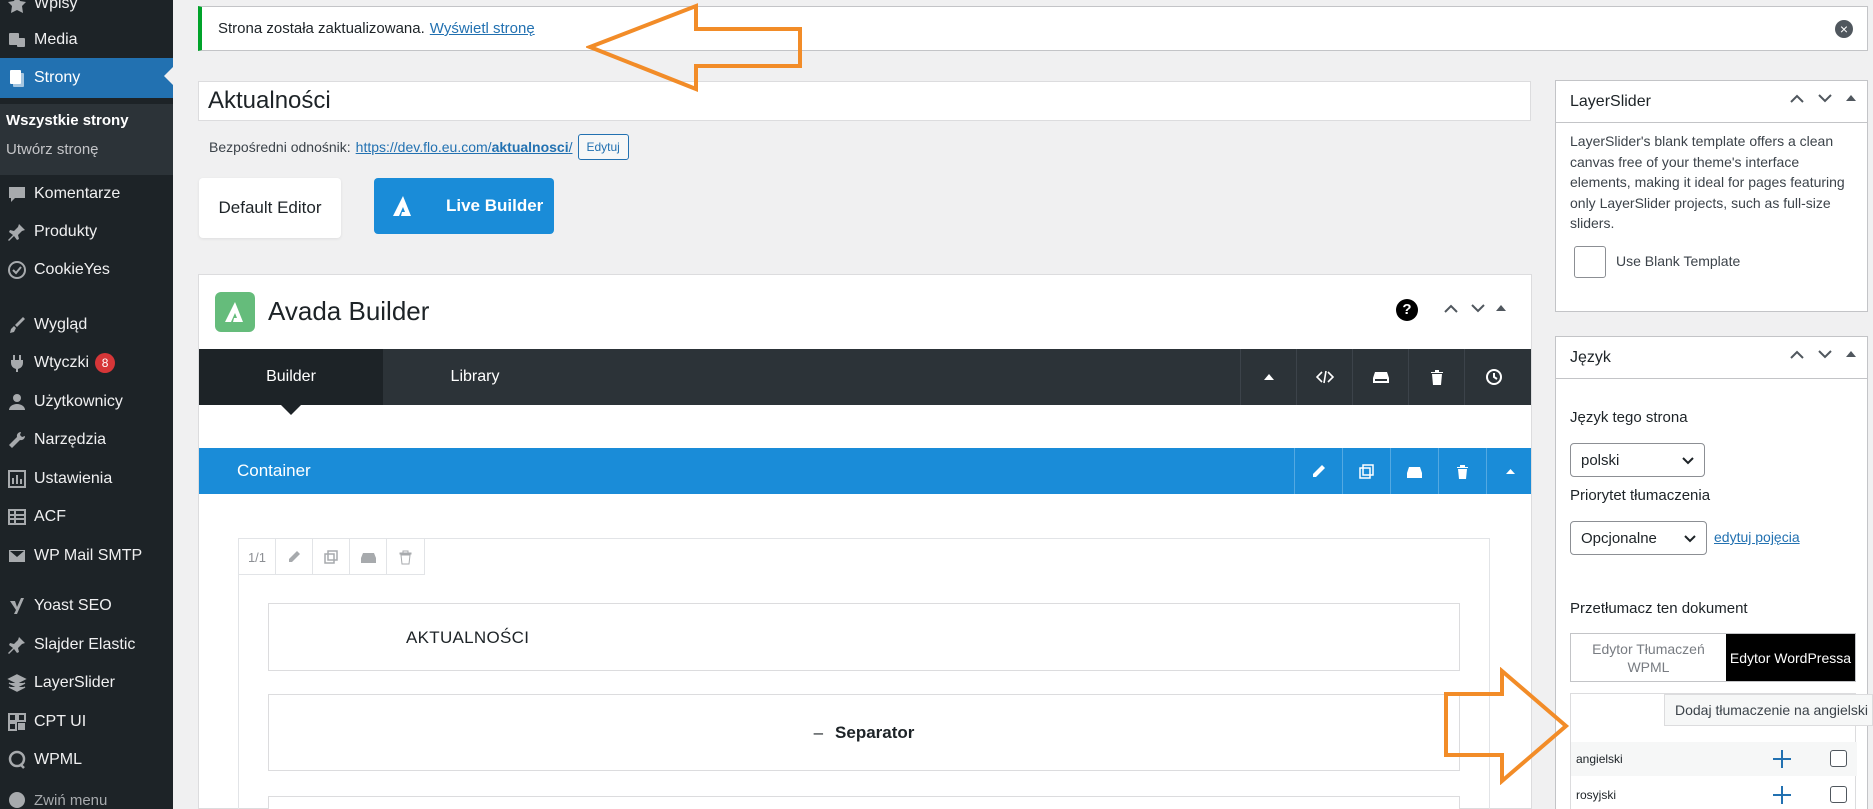  What do you see at coordinates (86, 795) in the screenshot?
I see `menu-item-collapse: Zwiń menu` at bounding box center [86, 795].